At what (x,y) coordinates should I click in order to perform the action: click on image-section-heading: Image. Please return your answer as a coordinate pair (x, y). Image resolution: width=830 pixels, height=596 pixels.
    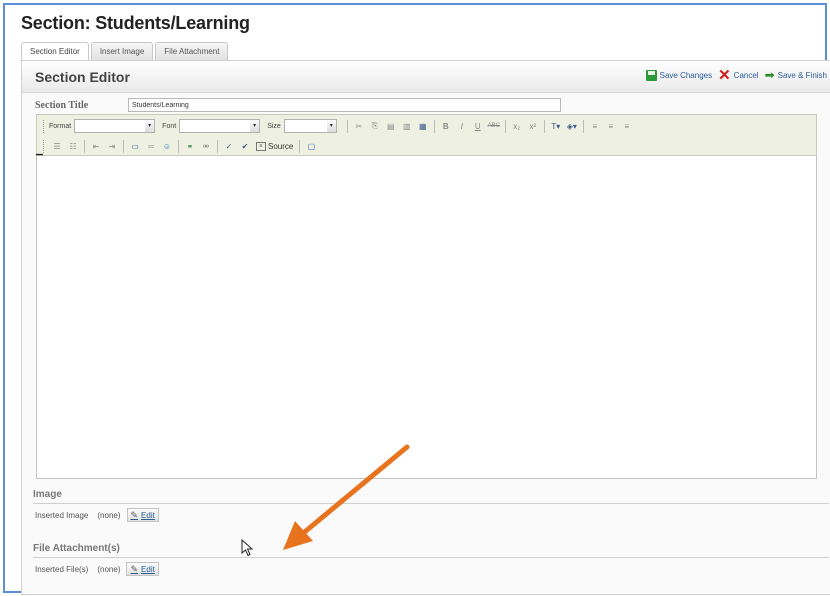
    Looking at the image, I should click on (47, 494).